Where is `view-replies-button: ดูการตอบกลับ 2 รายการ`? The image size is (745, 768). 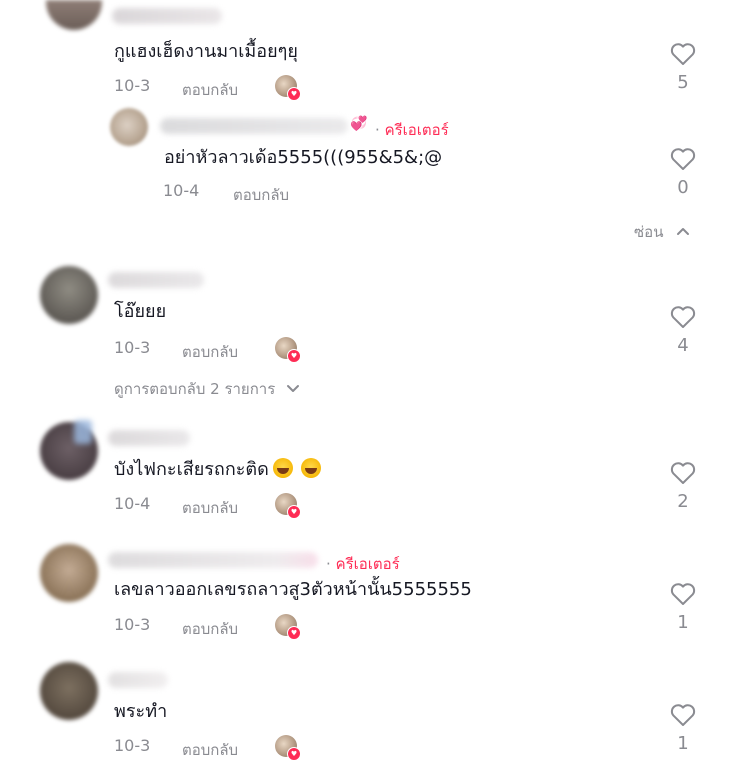 view-replies-button: ดูการตอบกลับ 2 รายการ is located at coordinates (207, 389).